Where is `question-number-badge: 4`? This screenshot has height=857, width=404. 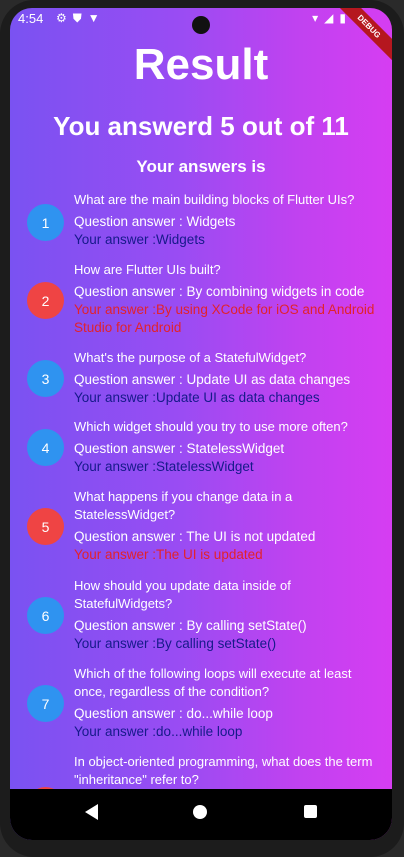
question-number-badge: 4 is located at coordinates (45, 447).